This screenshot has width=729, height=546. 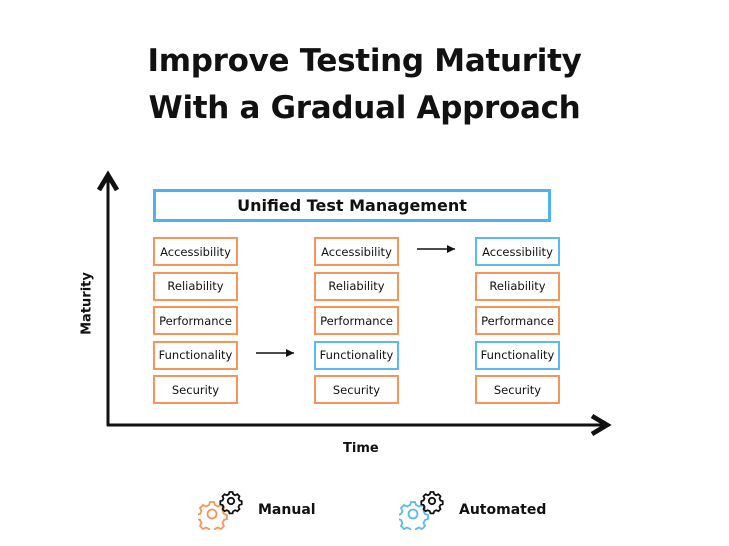 I want to click on legend-automated: Automated, so click(x=472, y=510).